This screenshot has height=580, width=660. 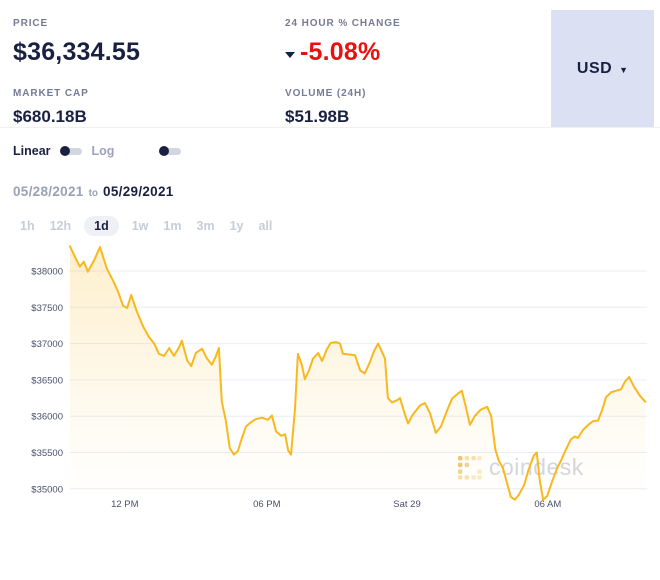 I want to click on price-stats-column: PRICE $36,334.55 MARKET CAP $680.18B, so click(x=76, y=72).